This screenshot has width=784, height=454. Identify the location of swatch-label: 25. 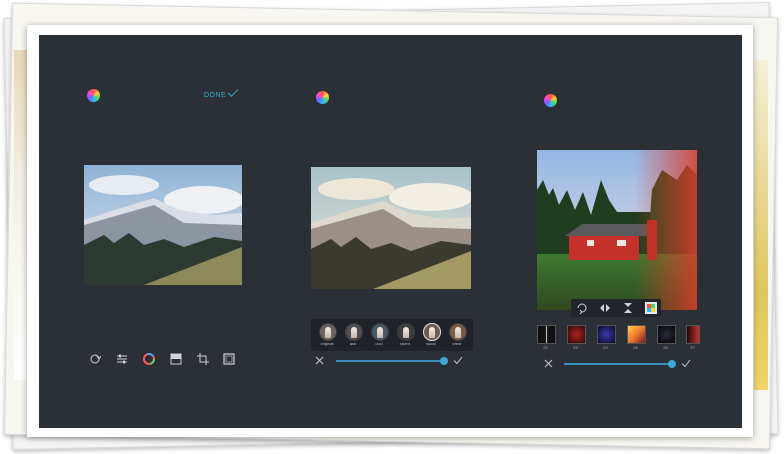
(635, 347).